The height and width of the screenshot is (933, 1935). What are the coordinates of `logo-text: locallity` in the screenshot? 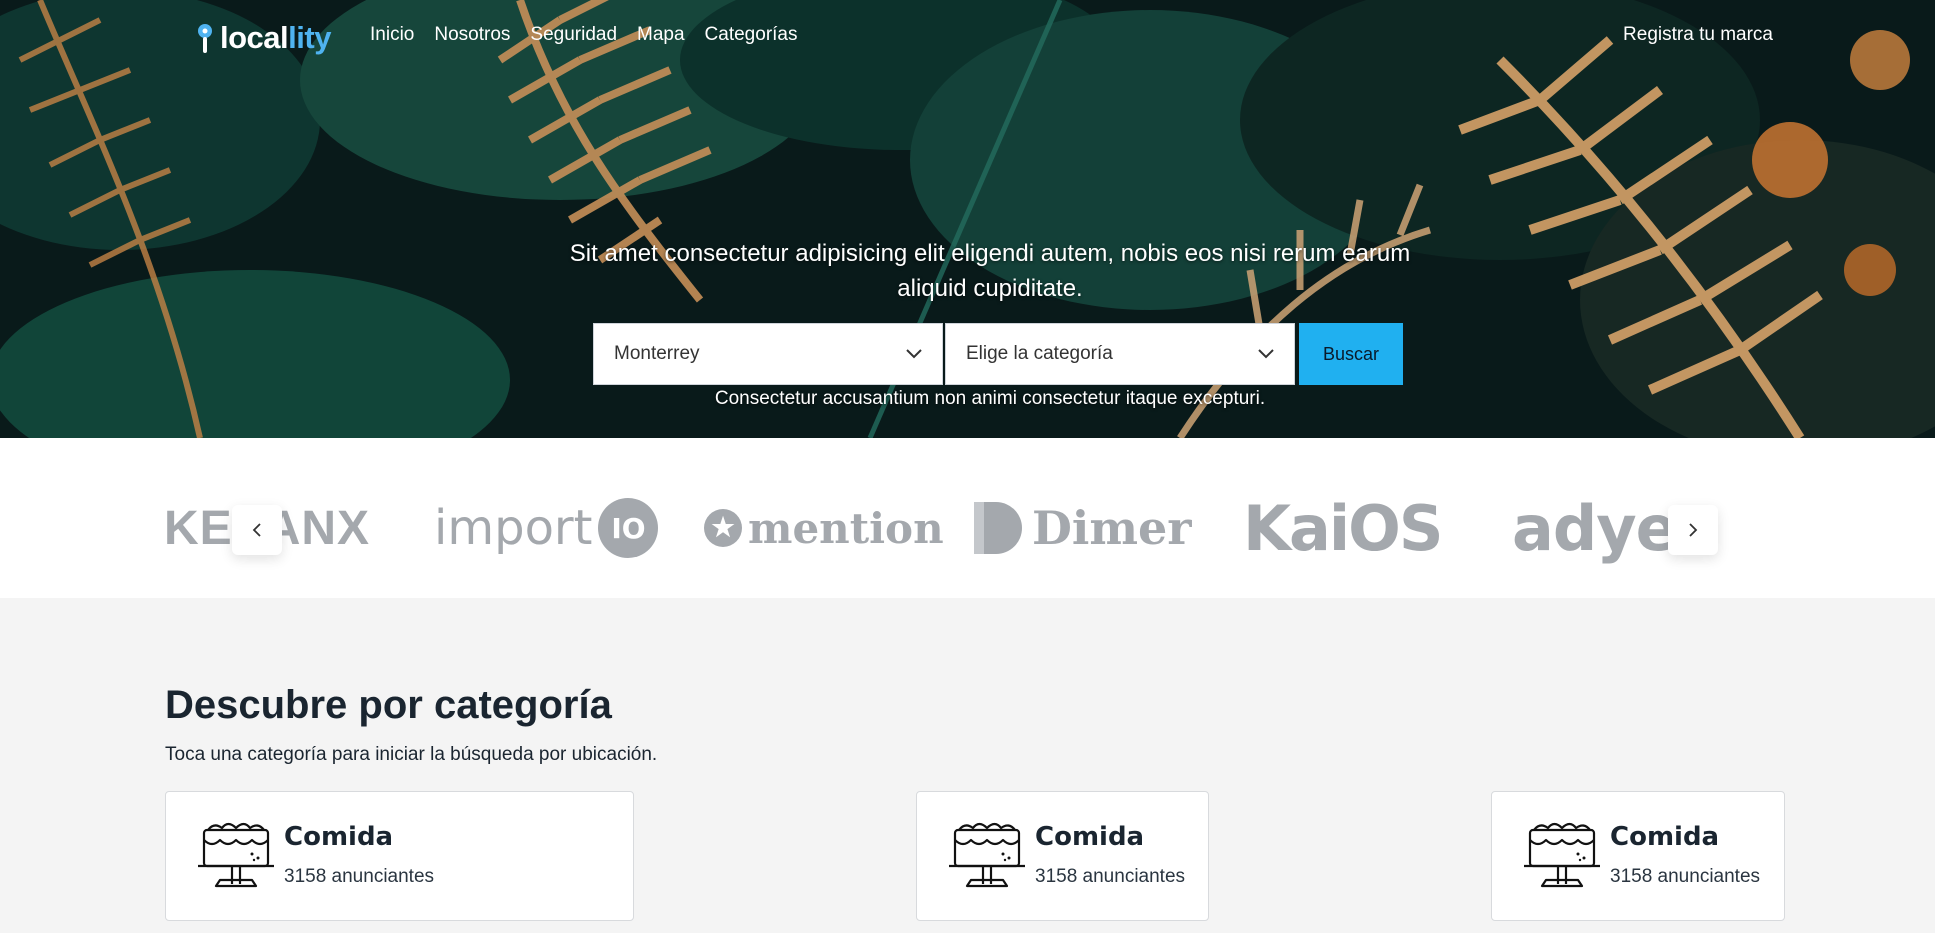 It's located at (275, 37).